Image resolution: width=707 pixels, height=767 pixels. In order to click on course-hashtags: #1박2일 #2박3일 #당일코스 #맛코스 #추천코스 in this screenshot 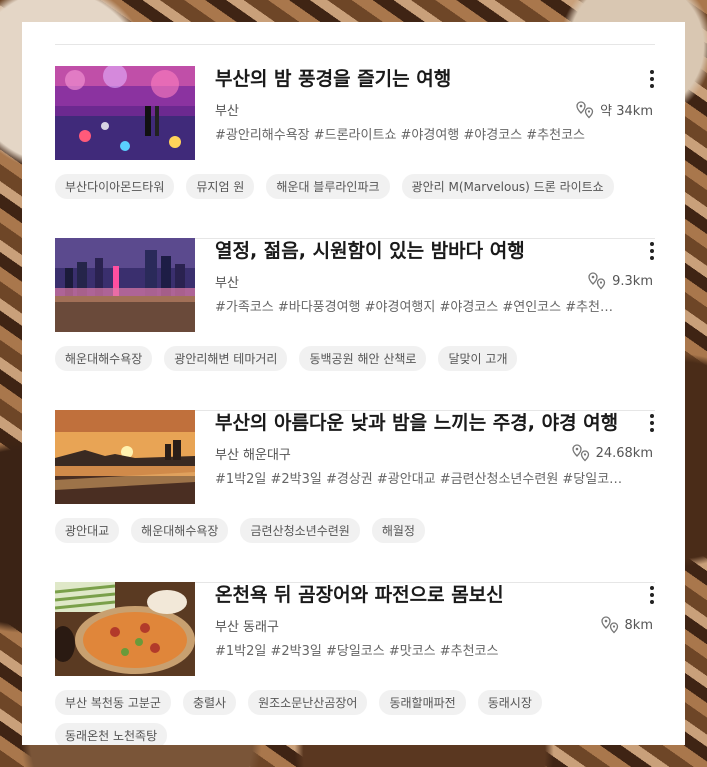, I will do `click(357, 651)`.